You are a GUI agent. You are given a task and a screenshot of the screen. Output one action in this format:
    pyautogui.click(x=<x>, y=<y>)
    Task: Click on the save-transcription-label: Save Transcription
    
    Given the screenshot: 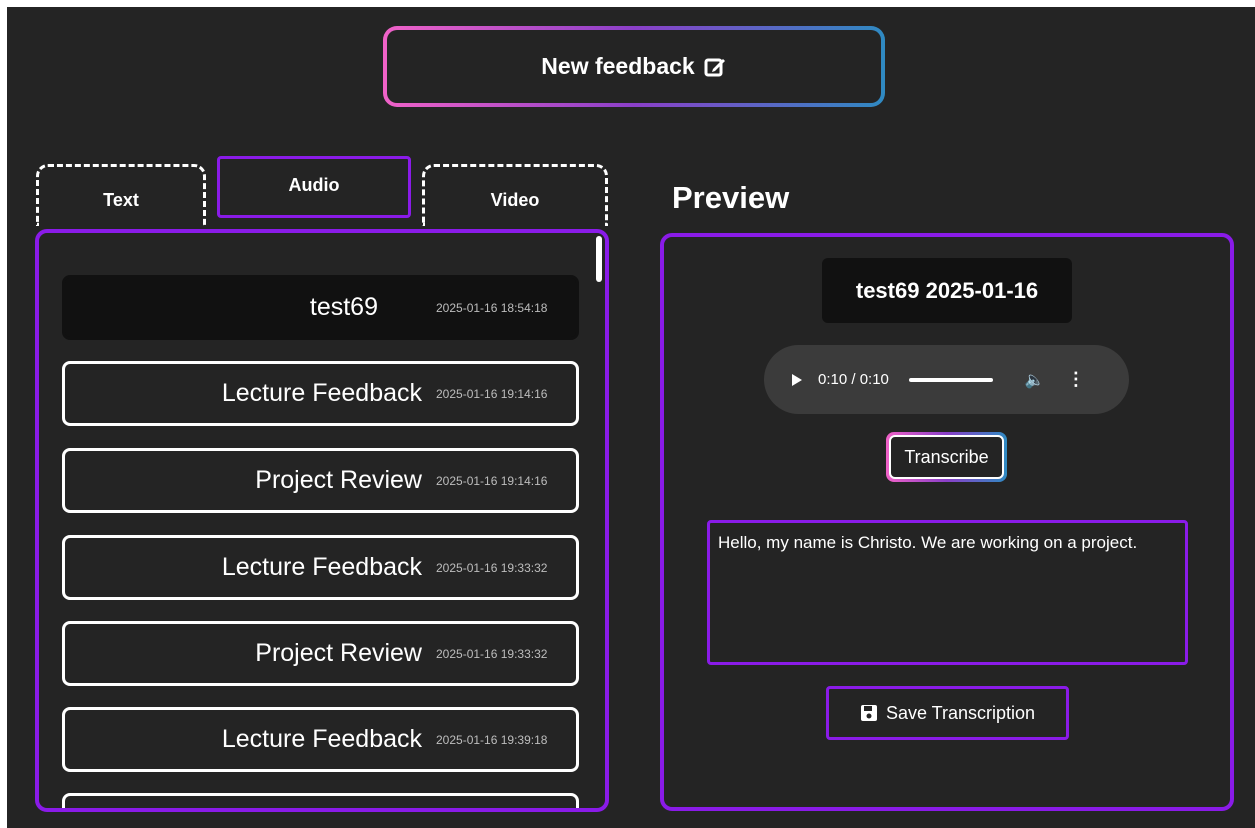 What is the action you would take?
    pyautogui.click(x=960, y=712)
    